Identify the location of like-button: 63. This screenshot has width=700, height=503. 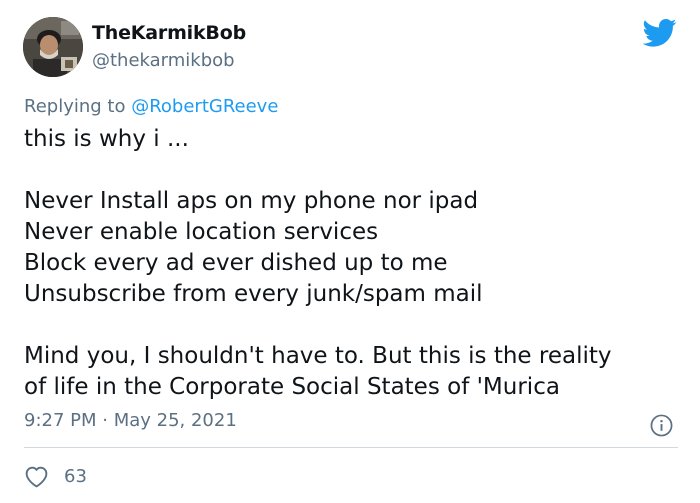
(55, 476).